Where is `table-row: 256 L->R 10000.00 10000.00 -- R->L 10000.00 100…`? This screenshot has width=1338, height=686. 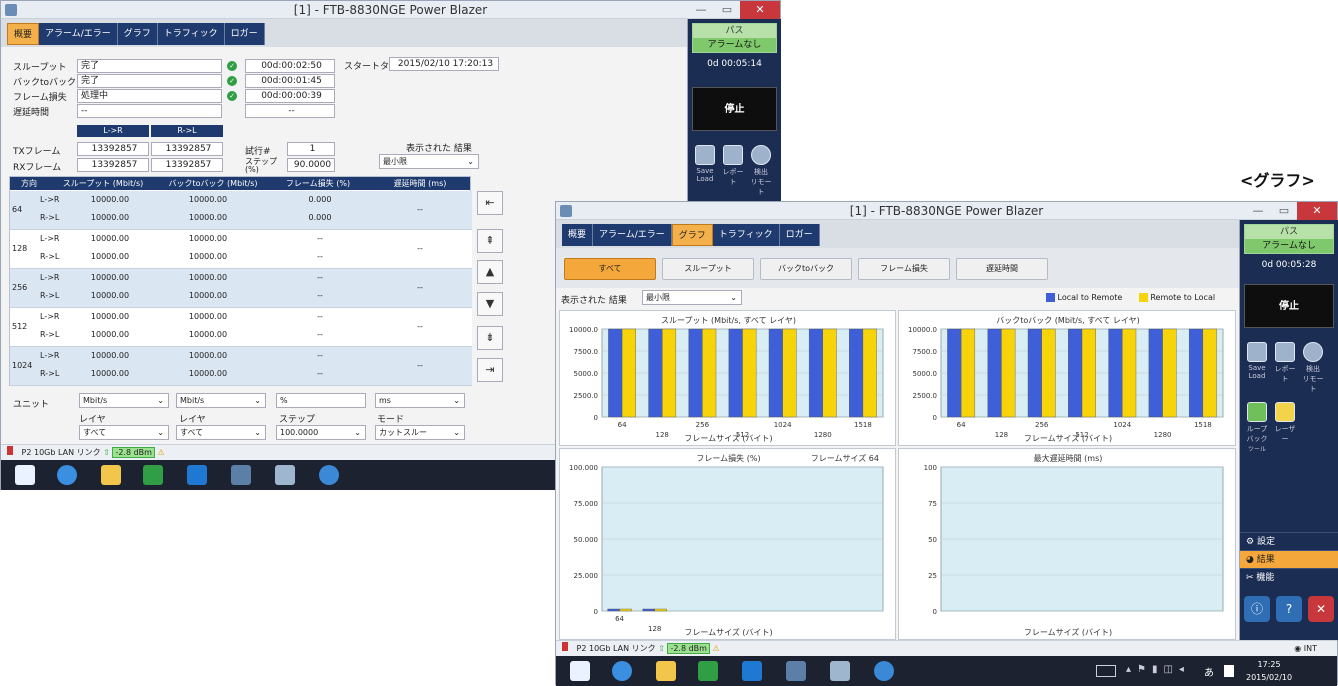 table-row: 256 L->R 10000.00 10000.00 -- R->L 10000.00 100… is located at coordinates (241, 288).